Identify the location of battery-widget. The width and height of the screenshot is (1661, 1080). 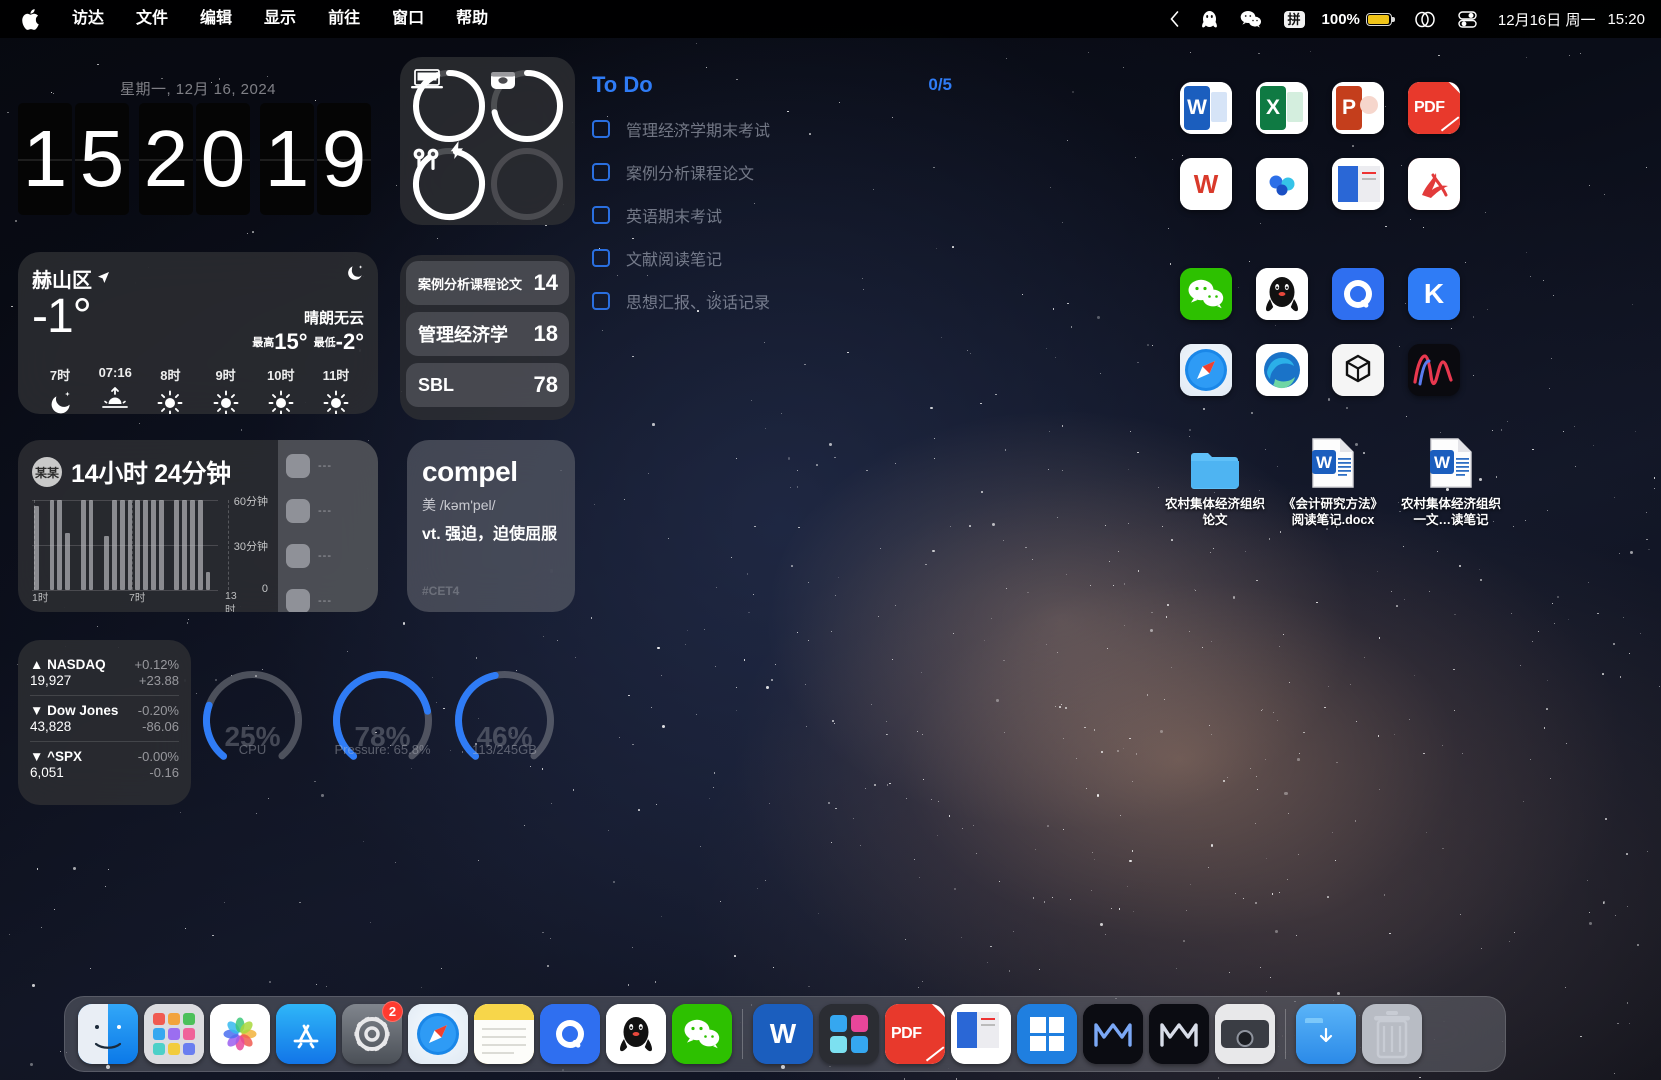
(487, 141).